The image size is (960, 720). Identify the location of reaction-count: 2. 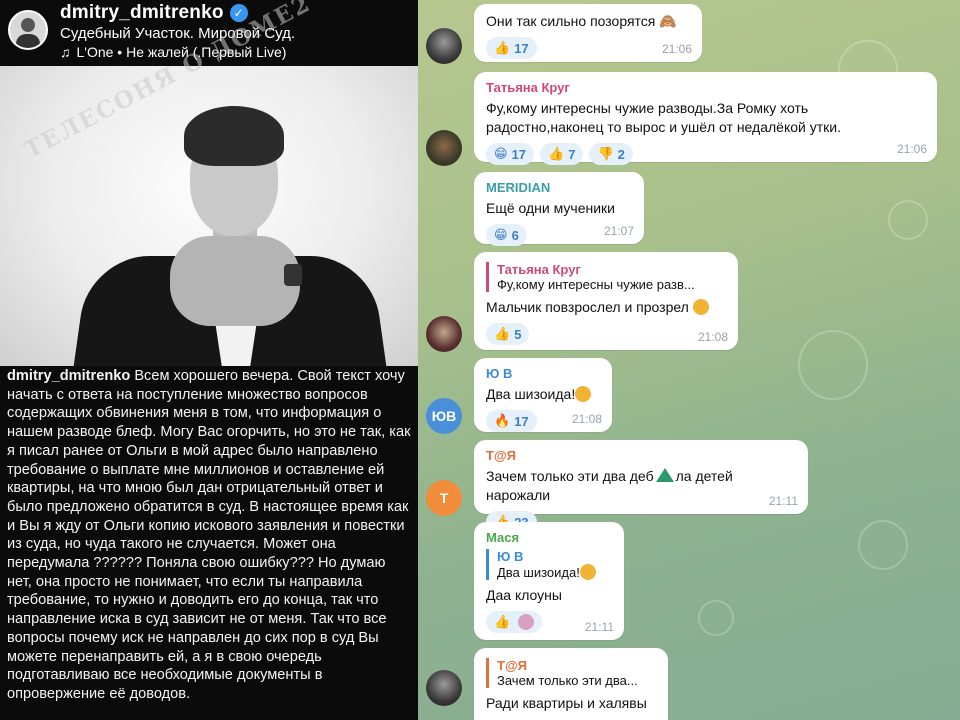
(621, 154).